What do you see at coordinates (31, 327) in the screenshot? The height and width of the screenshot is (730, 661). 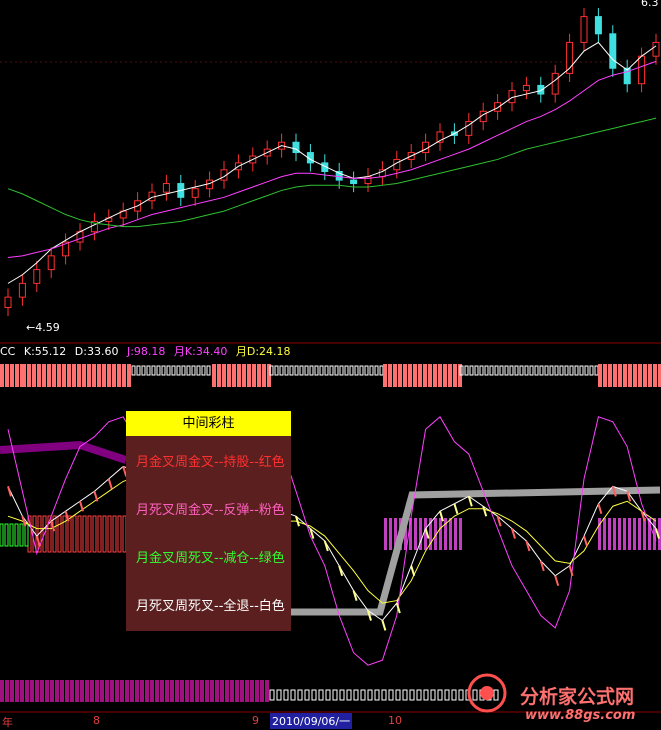 I see `low-arrow: ←` at bounding box center [31, 327].